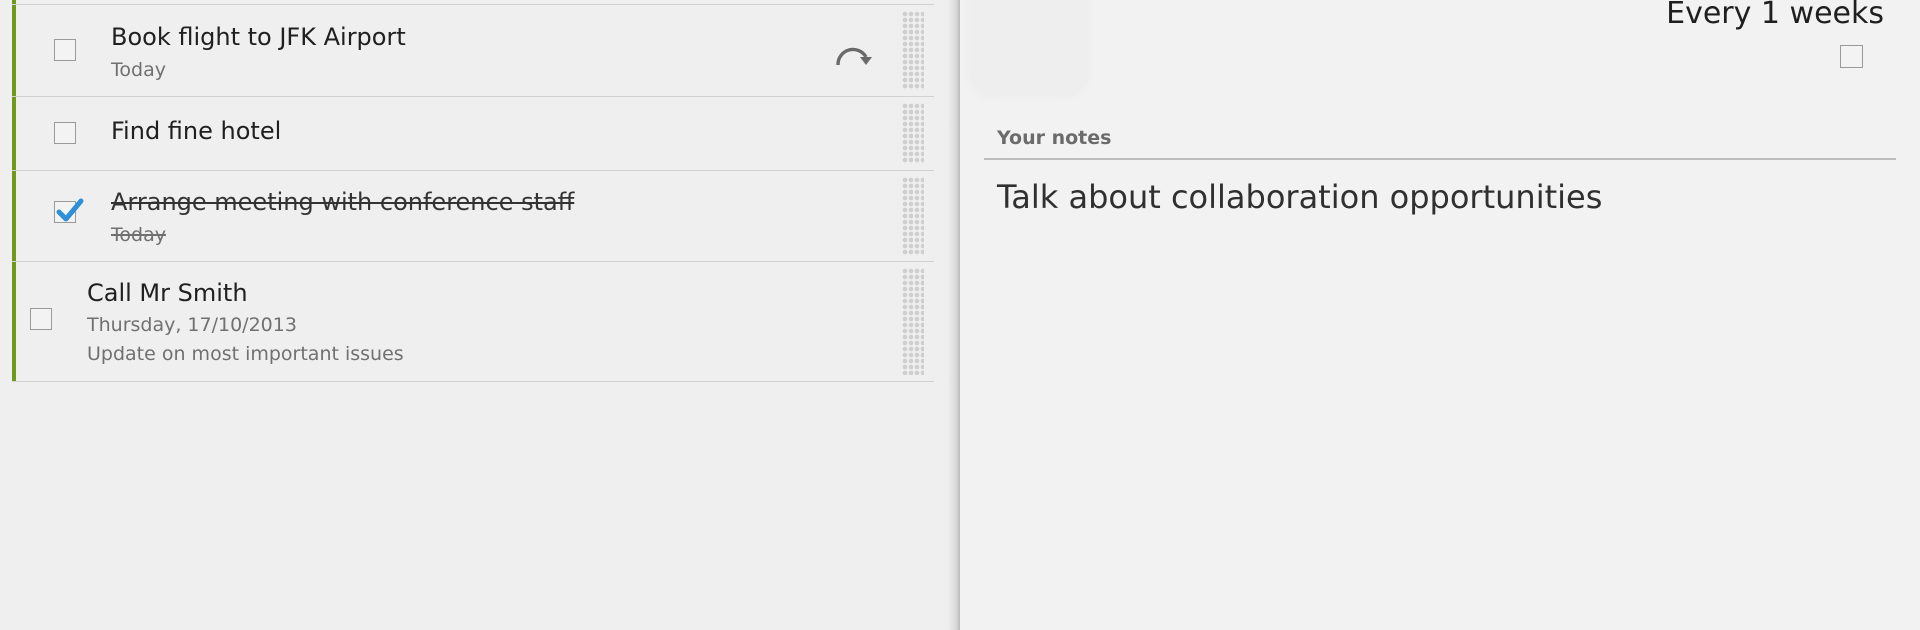  I want to click on notes-divider, so click(1440, 159).